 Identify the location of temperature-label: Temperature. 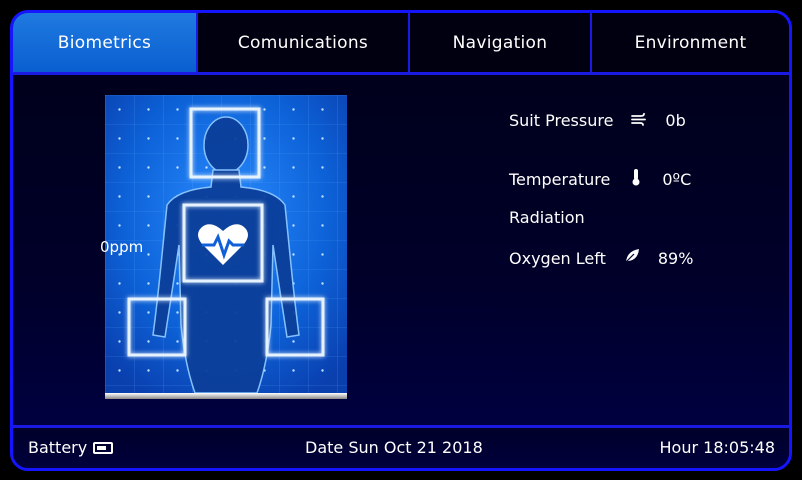
(560, 179).